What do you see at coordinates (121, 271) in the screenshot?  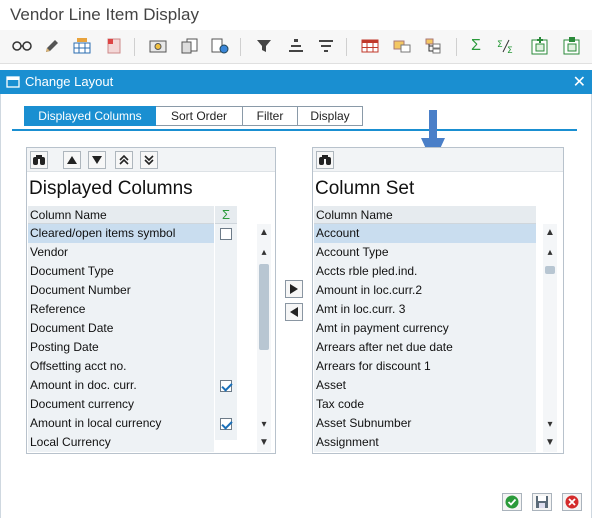 I see `list-item: Document Type` at bounding box center [121, 271].